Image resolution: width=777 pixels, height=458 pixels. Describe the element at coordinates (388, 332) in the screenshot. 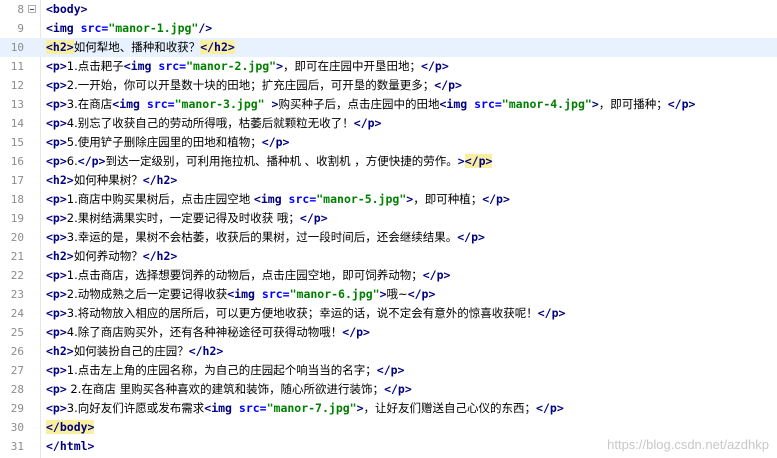

I see `code-line-25: 25 <p>4.除了商店购买外，还有各种神秘途径可获得动物哦！</p>` at that location.